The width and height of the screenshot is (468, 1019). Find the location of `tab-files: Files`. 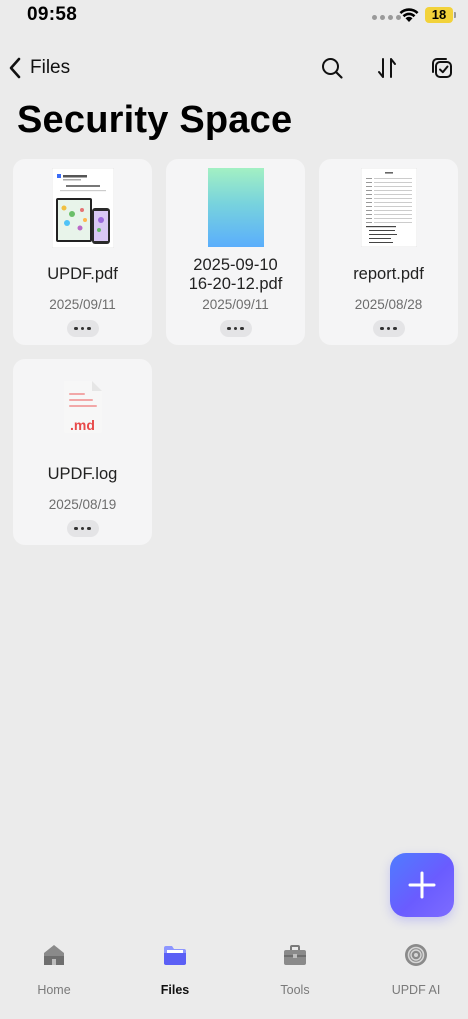

tab-files: Files is located at coordinates (175, 970).